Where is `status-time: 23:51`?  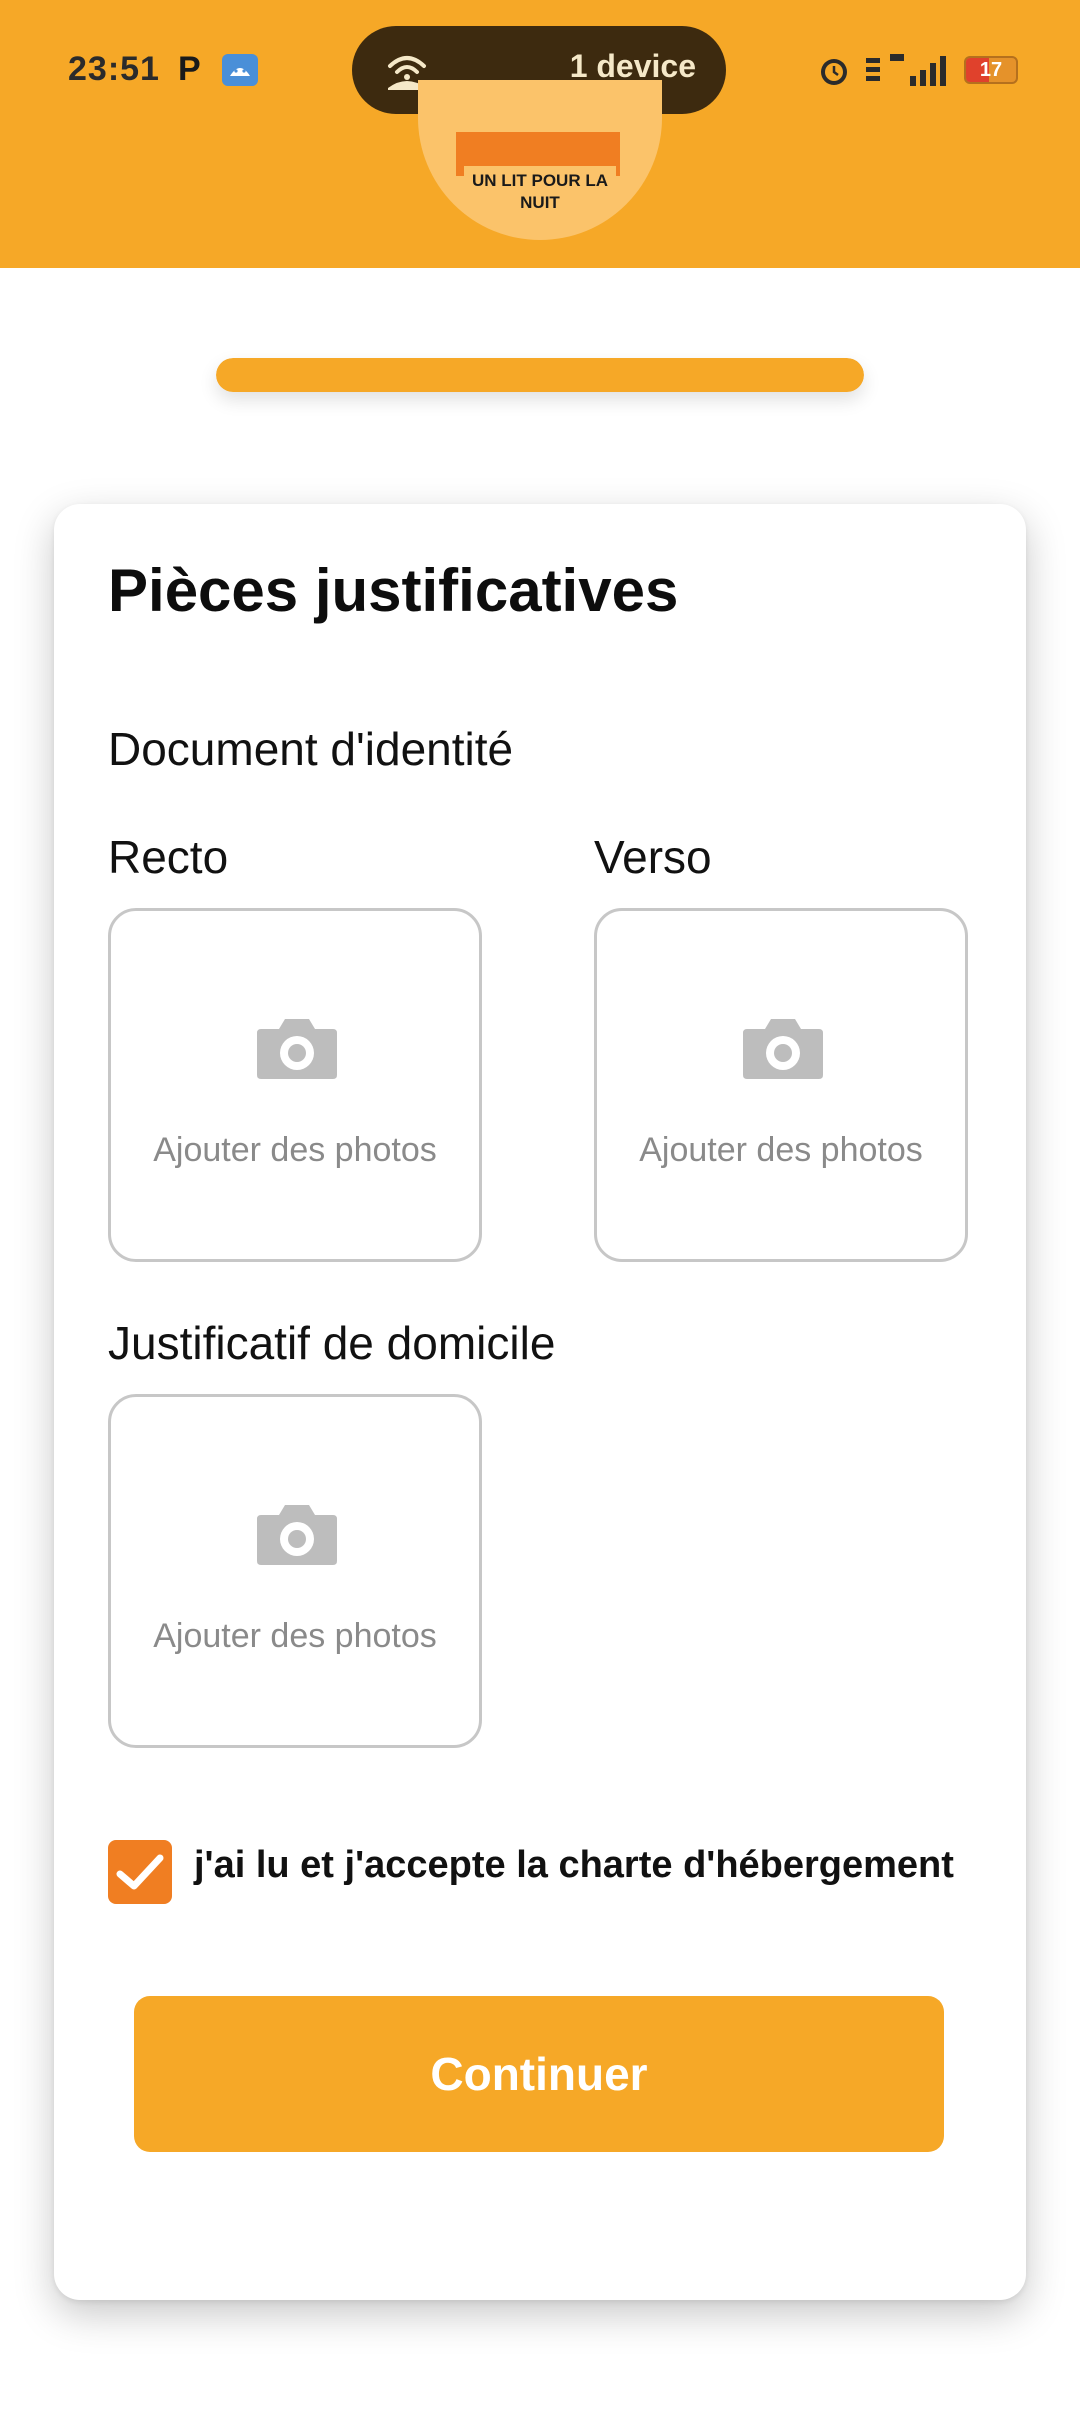 status-time: 23:51 is located at coordinates (114, 69).